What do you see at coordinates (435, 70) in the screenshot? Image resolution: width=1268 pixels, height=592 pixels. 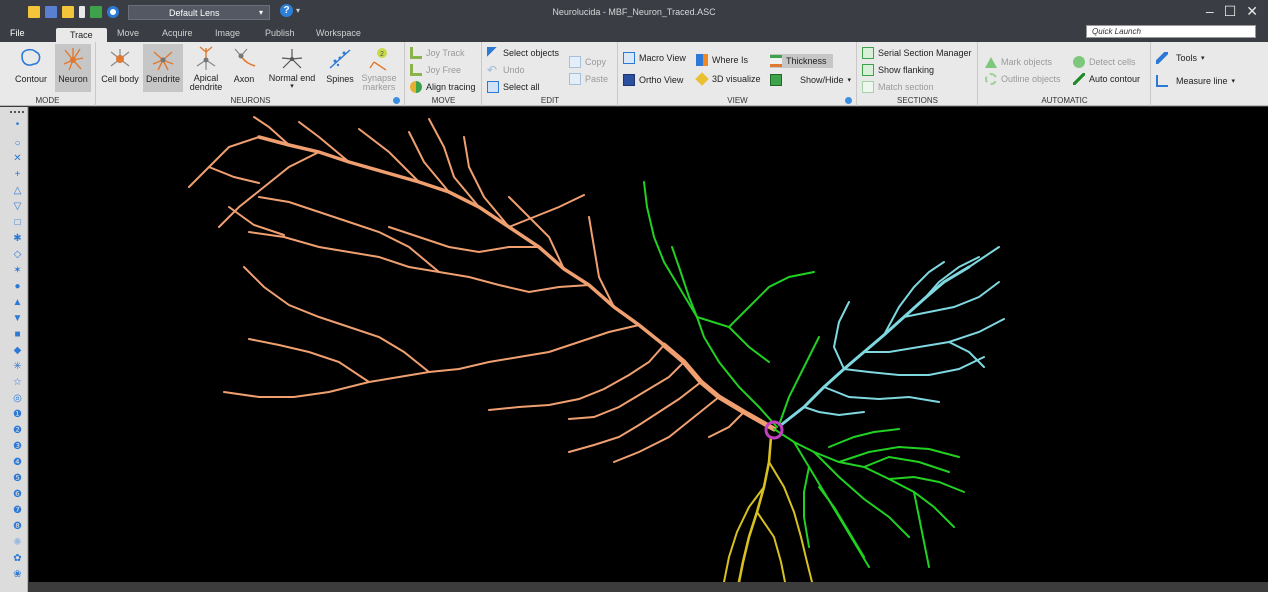 I see `joy-free-button: Joy Free` at bounding box center [435, 70].